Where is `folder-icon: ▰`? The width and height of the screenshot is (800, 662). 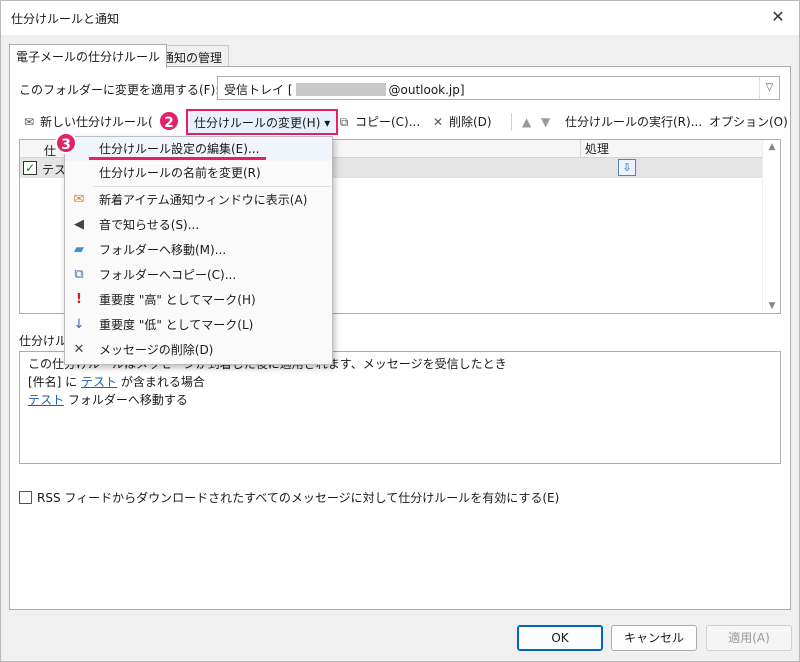 folder-icon: ▰ is located at coordinates (79, 249).